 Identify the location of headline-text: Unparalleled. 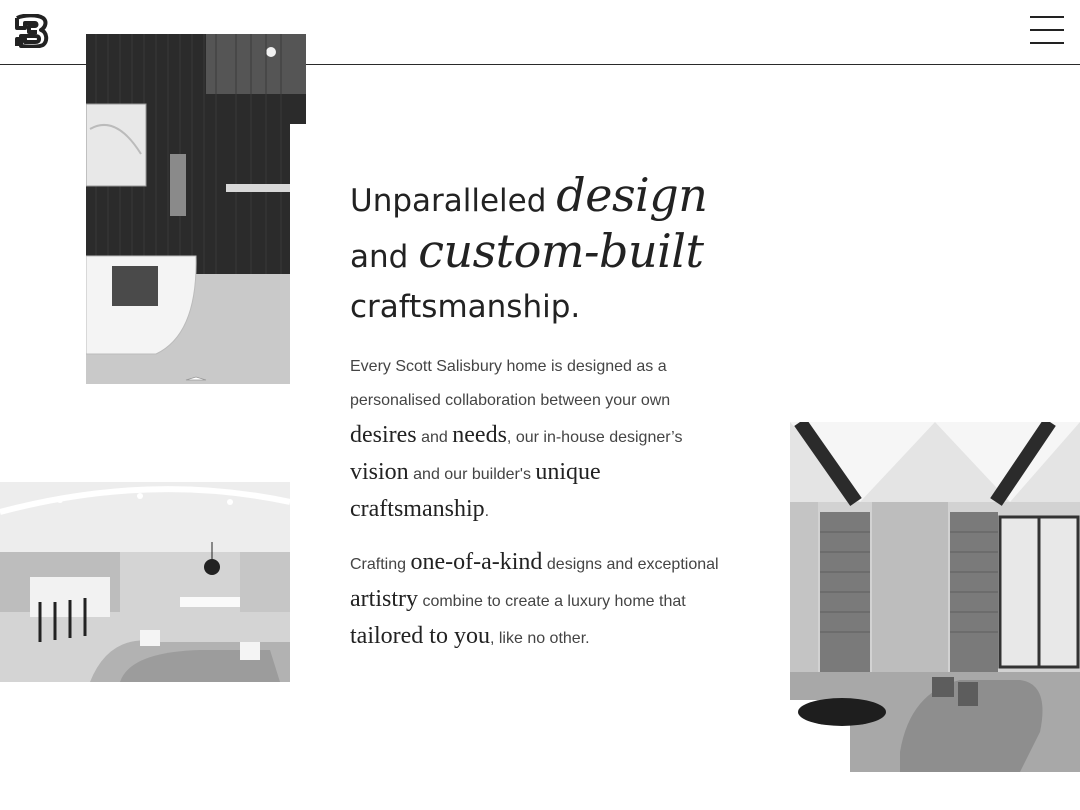
(448, 201).